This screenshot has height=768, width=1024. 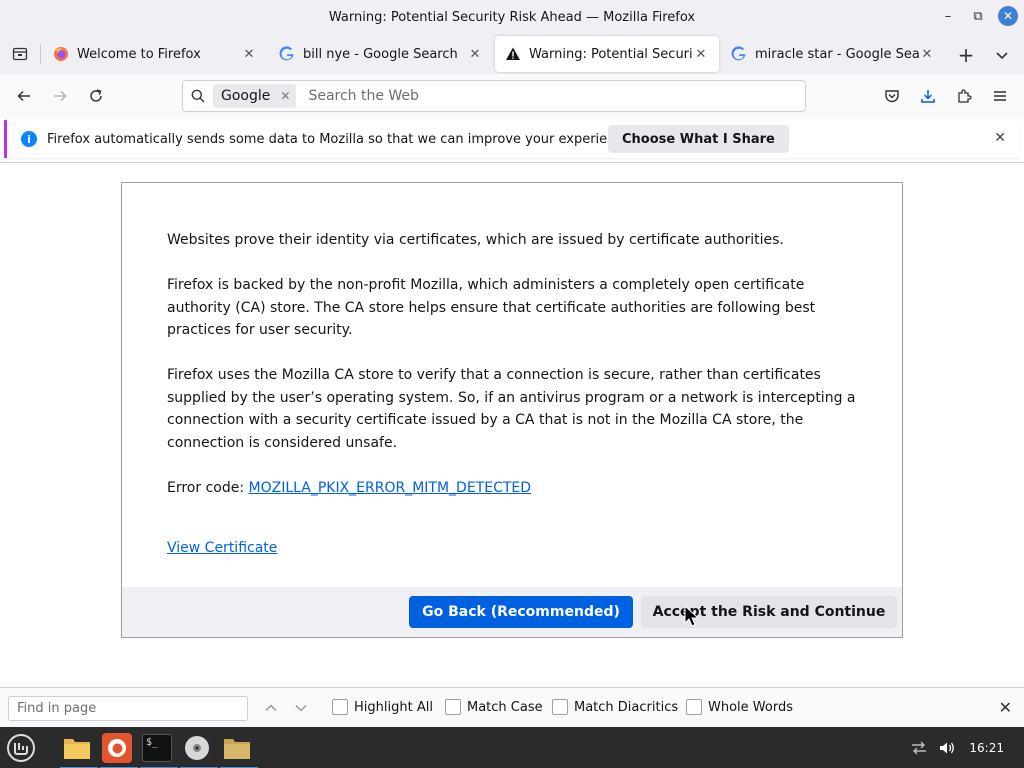 I want to click on folder-window, so click(x=239, y=749).